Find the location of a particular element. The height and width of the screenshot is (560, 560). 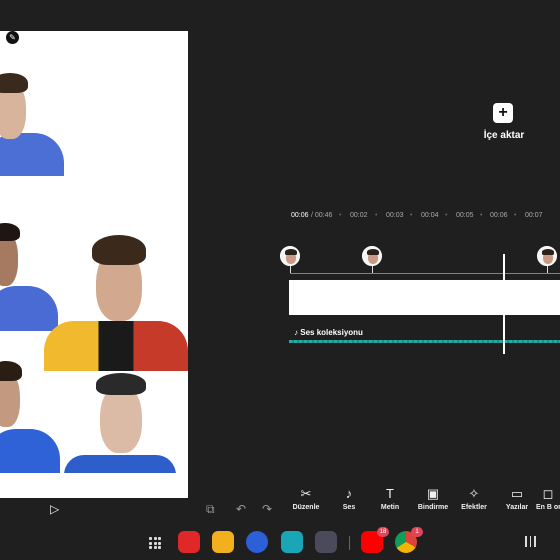

audio-waveform is located at coordinates (424, 341).